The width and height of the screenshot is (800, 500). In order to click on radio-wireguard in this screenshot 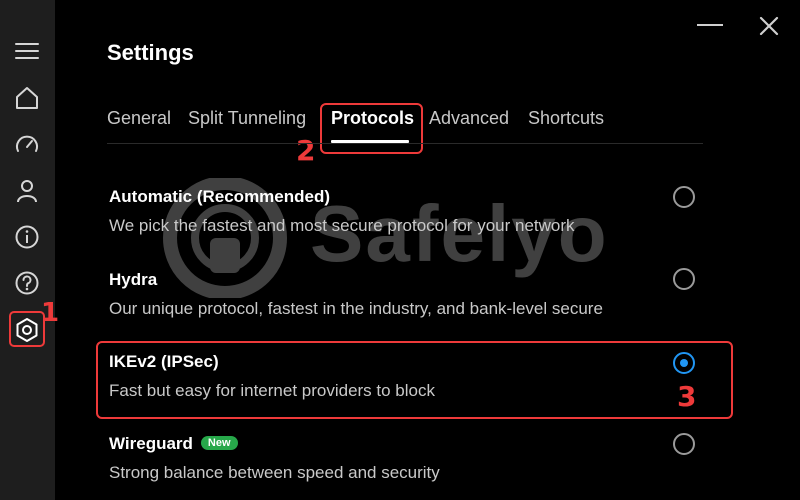, I will do `click(684, 444)`.